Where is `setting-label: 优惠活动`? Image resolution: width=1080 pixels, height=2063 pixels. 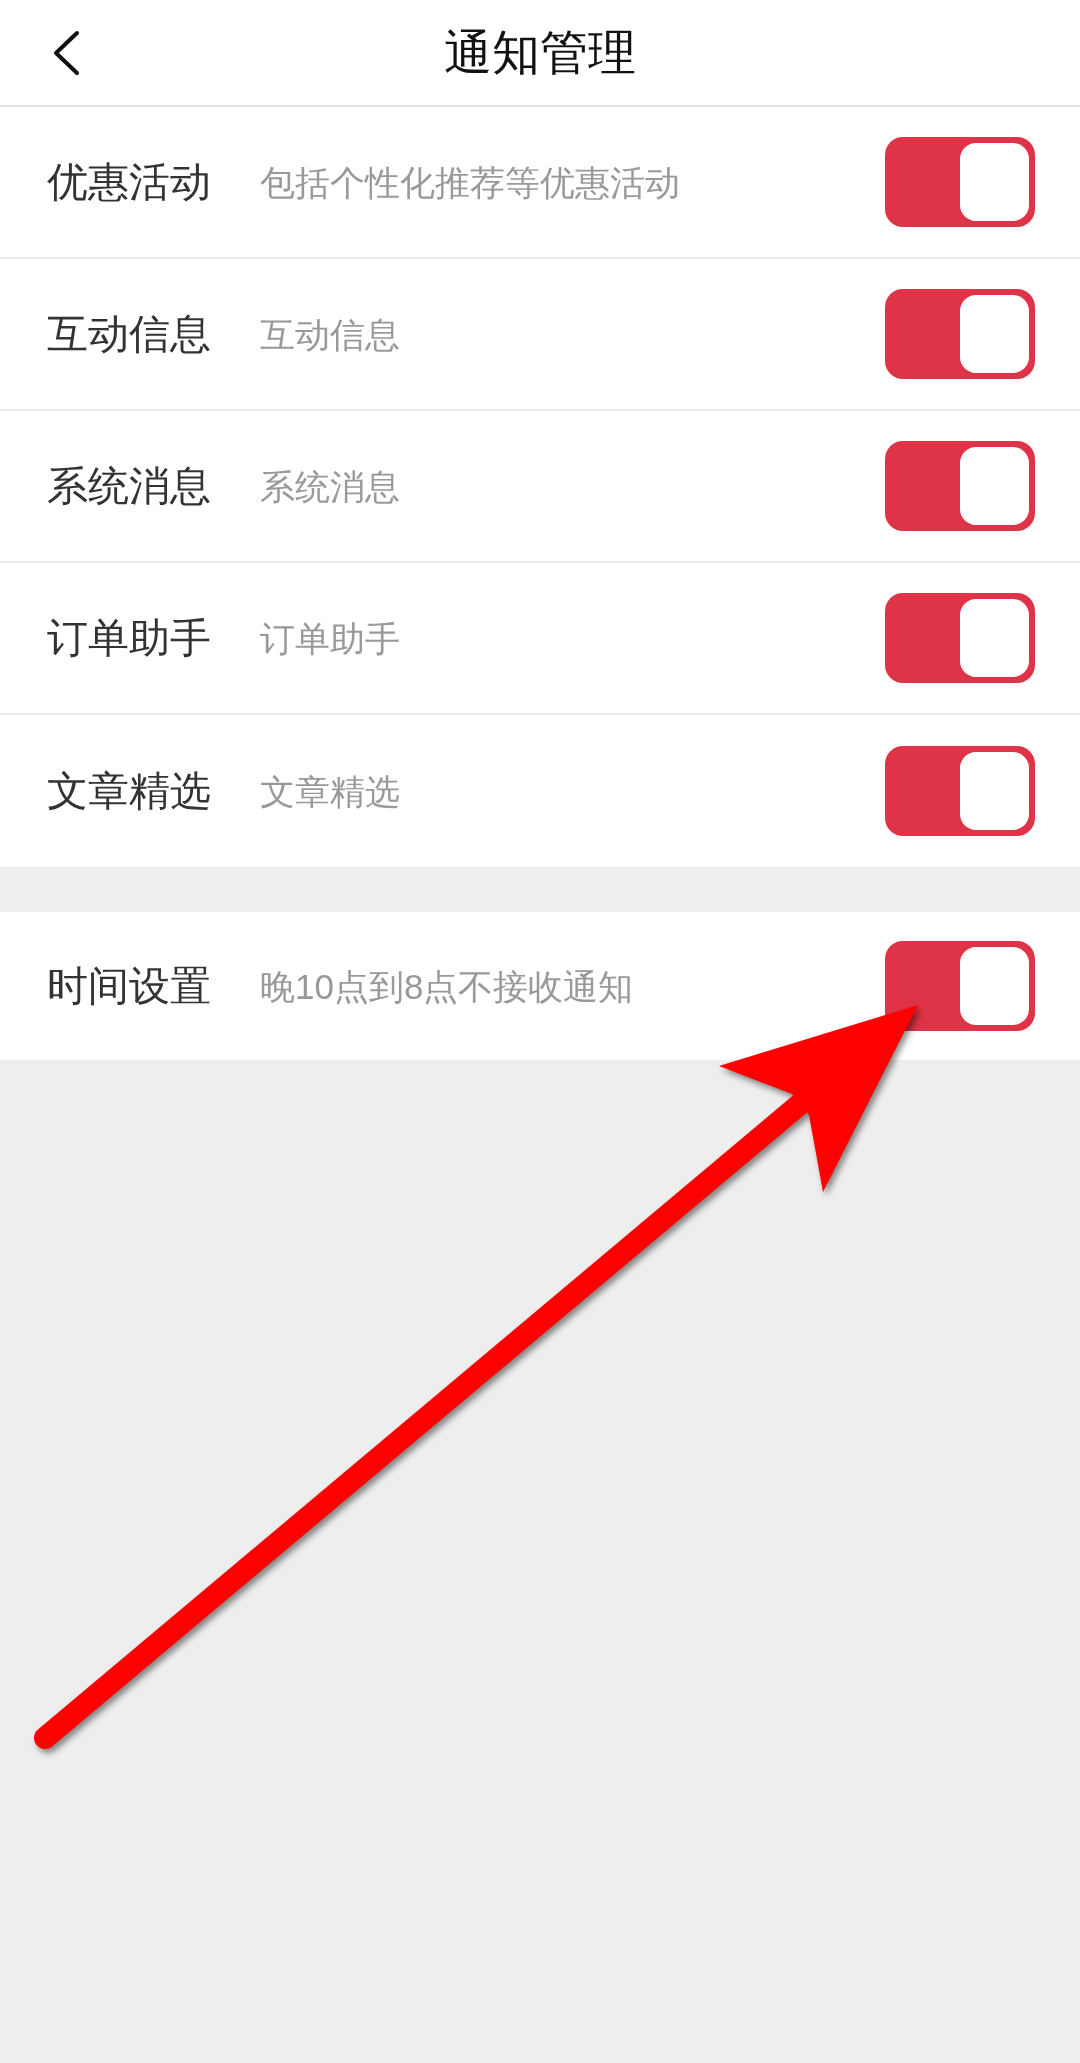 setting-label: 优惠活动 is located at coordinates (129, 182).